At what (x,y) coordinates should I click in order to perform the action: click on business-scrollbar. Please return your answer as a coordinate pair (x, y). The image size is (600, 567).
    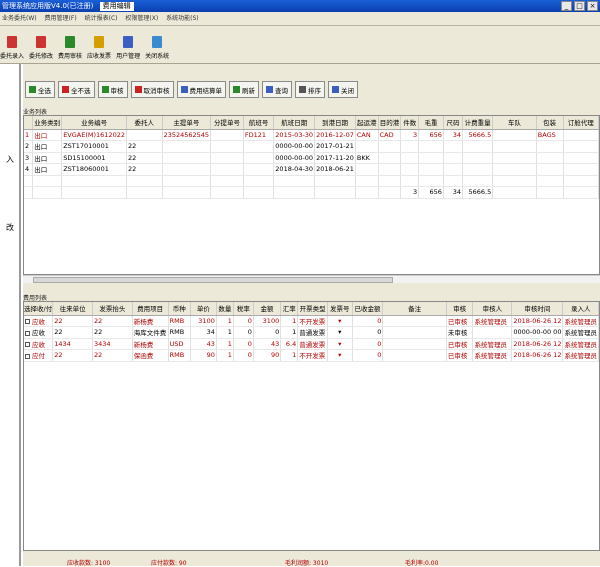
    Looking at the image, I should click on (311, 279).